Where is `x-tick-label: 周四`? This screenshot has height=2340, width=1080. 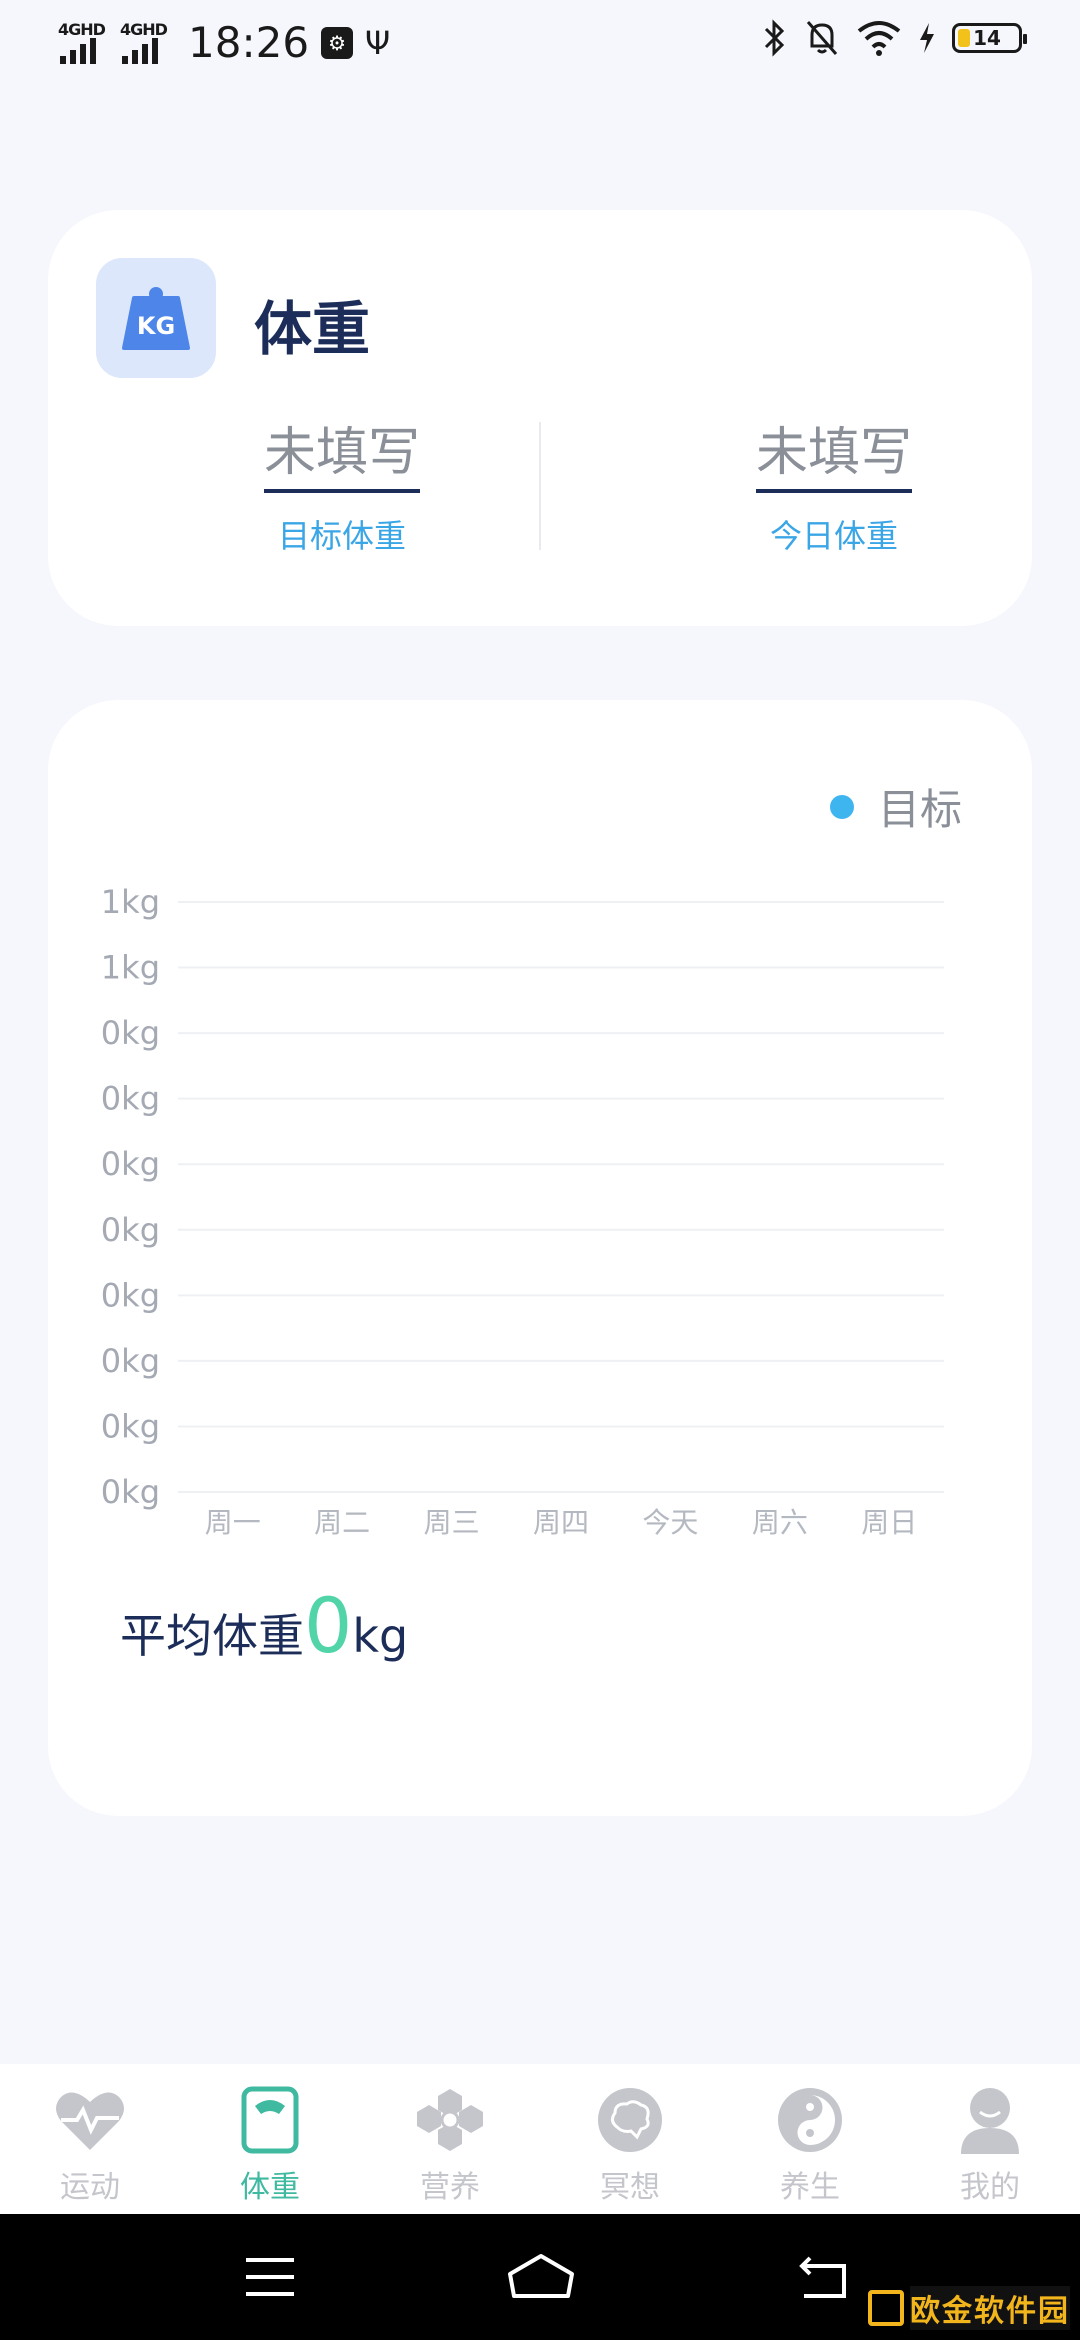
x-tick-label: 周四 is located at coordinates (561, 1522).